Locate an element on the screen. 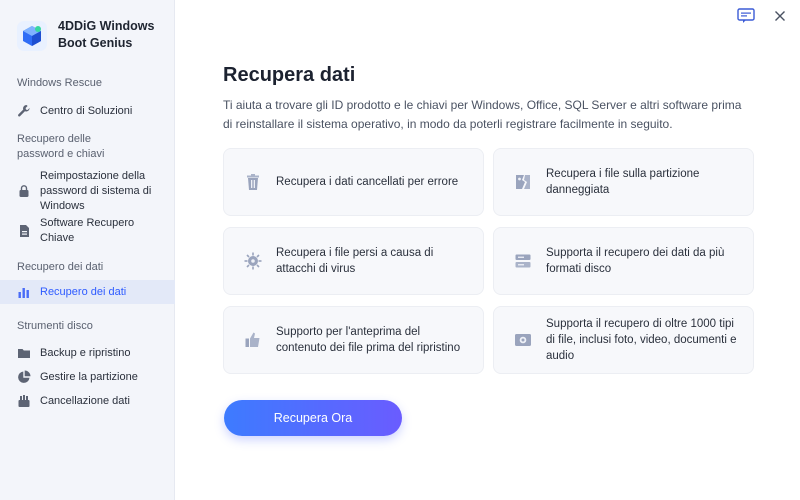  sidebar-item-label: Backup e ripristino is located at coordinates (85, 352).